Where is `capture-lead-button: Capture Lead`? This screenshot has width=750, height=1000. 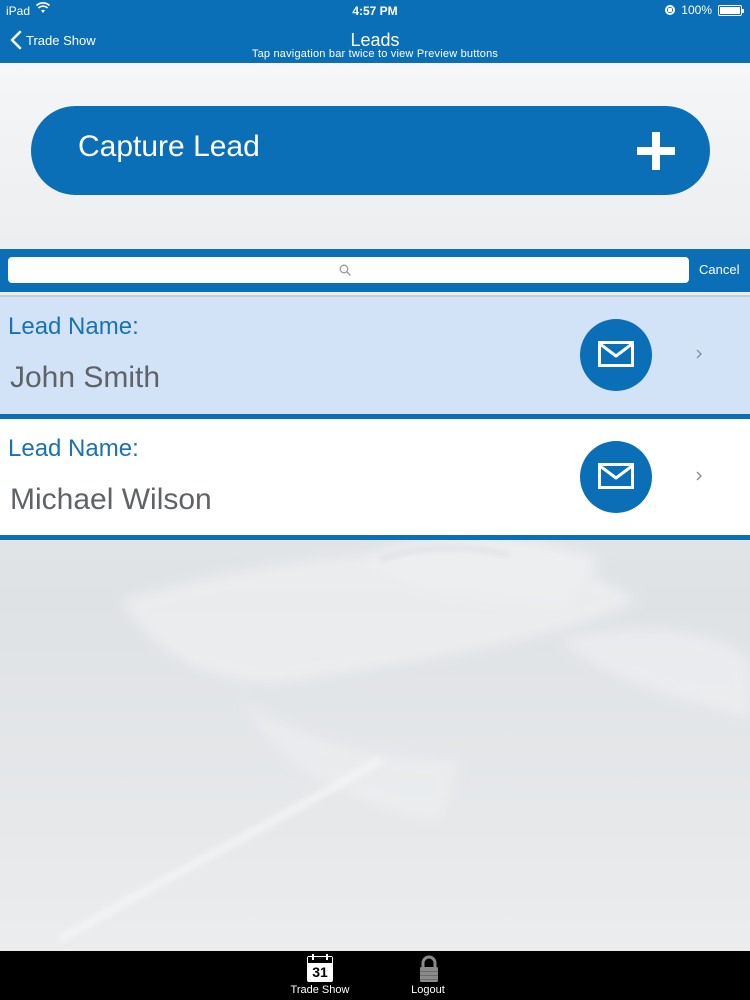
capture-lead-button: Capture Lead is located at coordinates (370, 150).